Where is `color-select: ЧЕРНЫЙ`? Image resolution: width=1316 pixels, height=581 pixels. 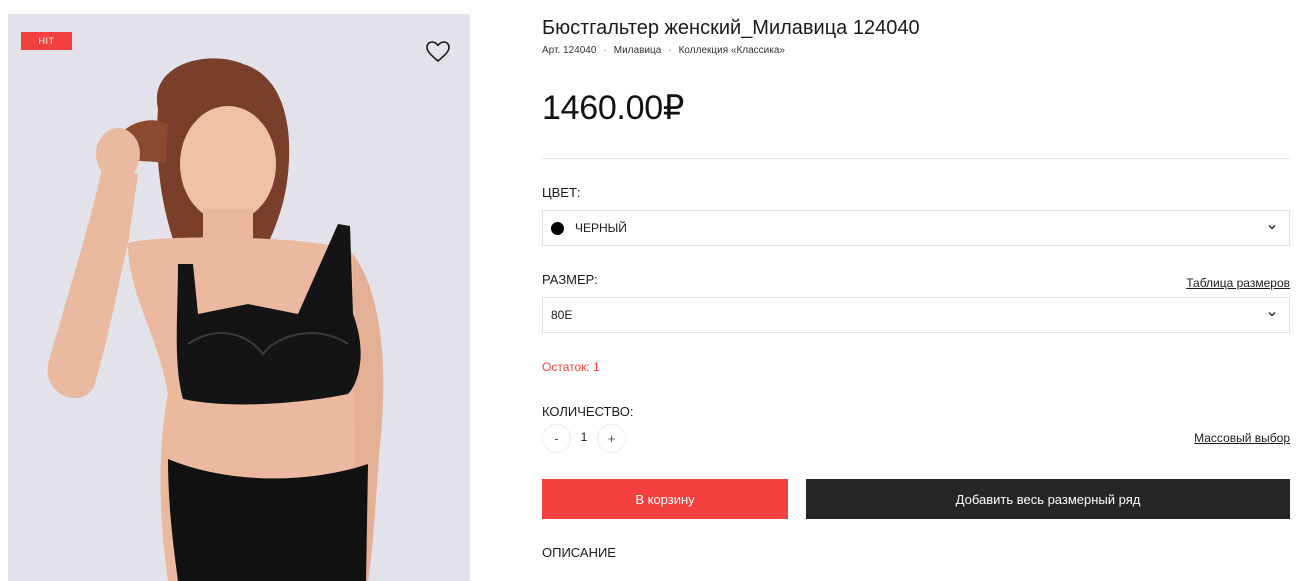
color-select: ЧЕРНЫЙ is located at coordinates (916, 228).